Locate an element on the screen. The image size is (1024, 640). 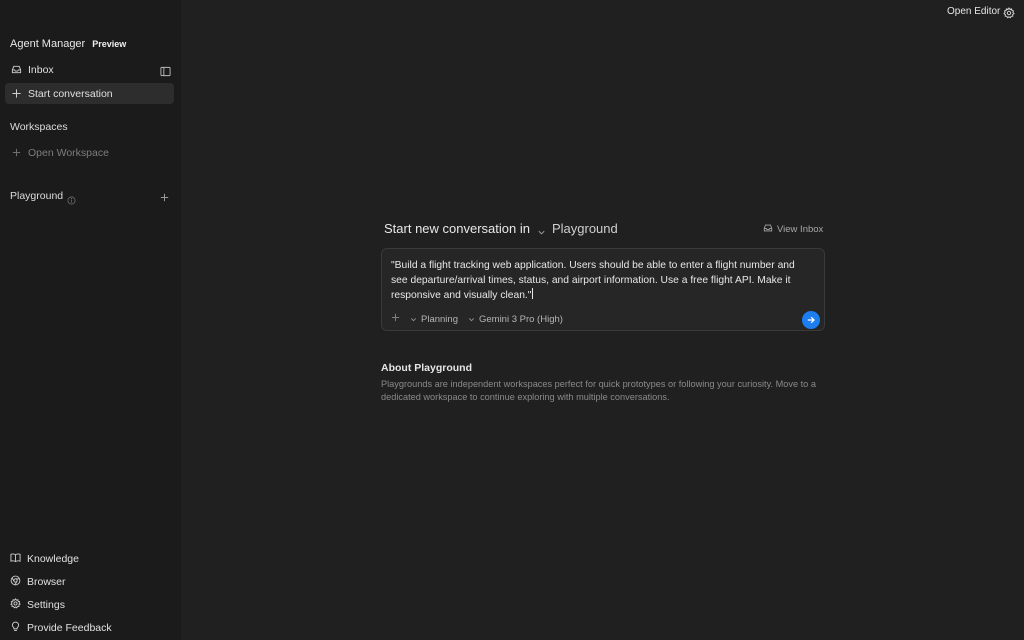
info-icon is located at coordinates (71, 198).